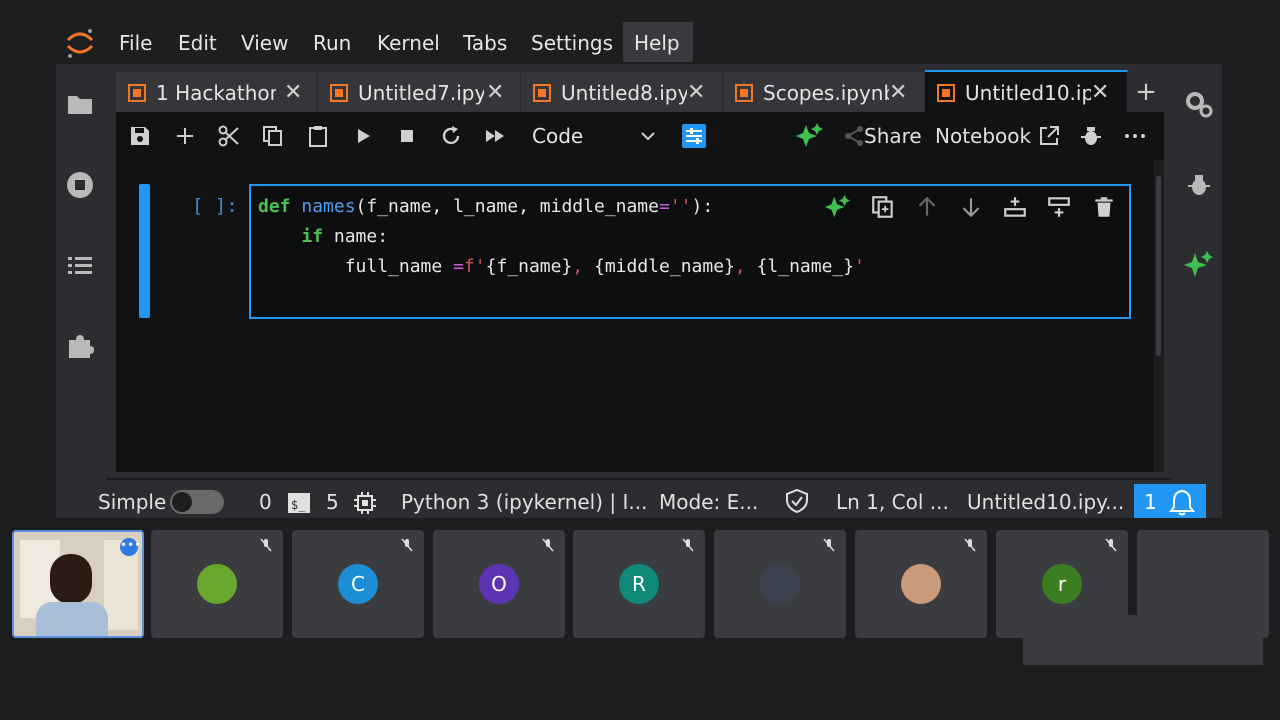 The width and height of the screenshot is (1280, 720). Describe the element at coordinates (80, 185) in the screenshot. I see `running-stop-icon` at that location.